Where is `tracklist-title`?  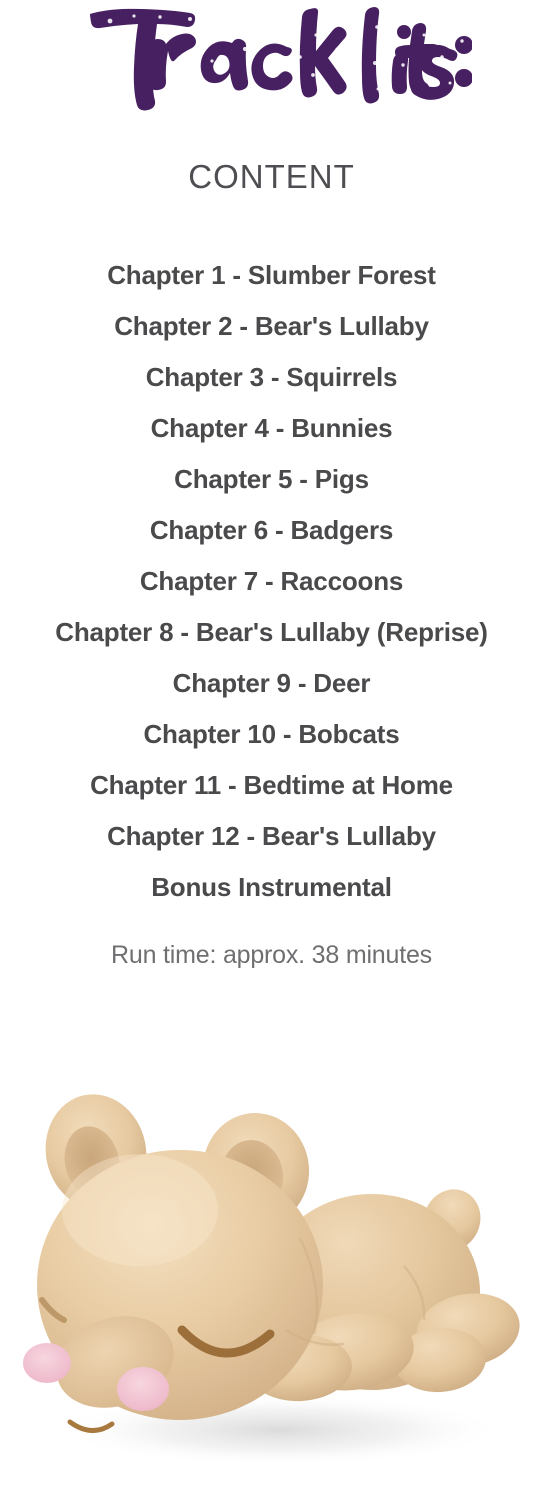
tracklist-title is located at coordinates (271, 60).